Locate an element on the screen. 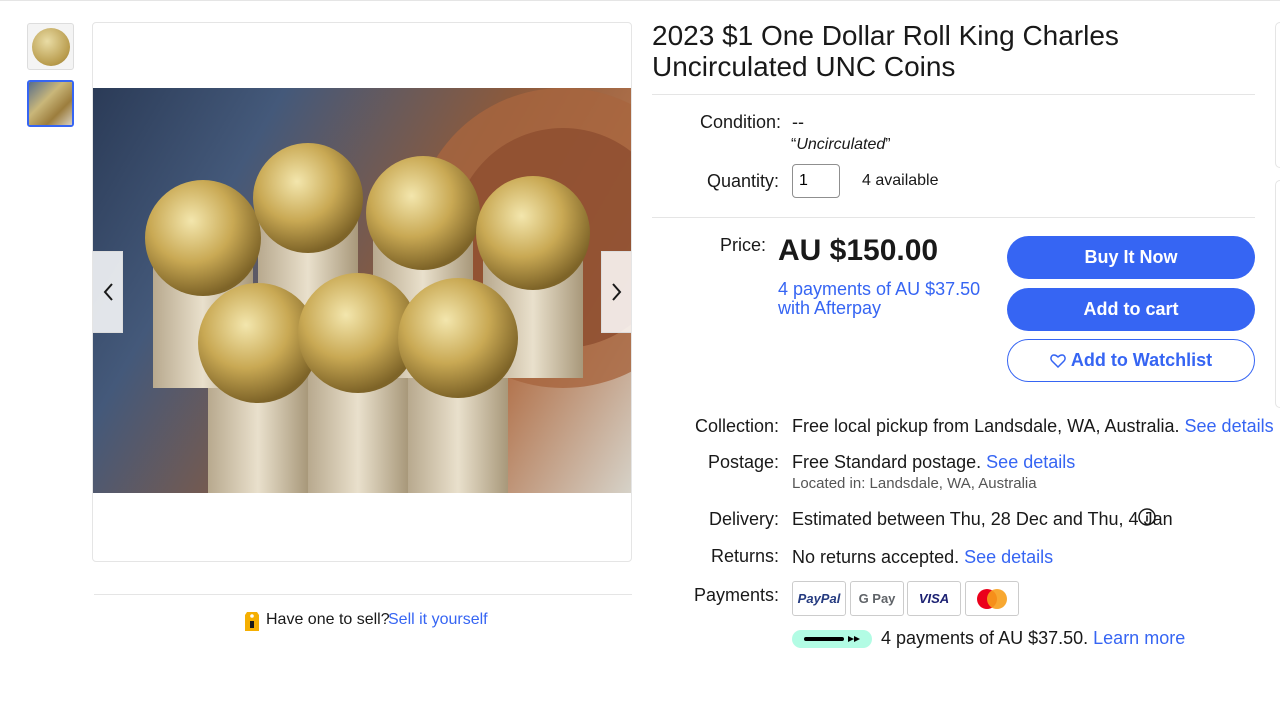 The height and width of the screenshot is (720, 1280). coin-image is located at coordinates (51, 47).